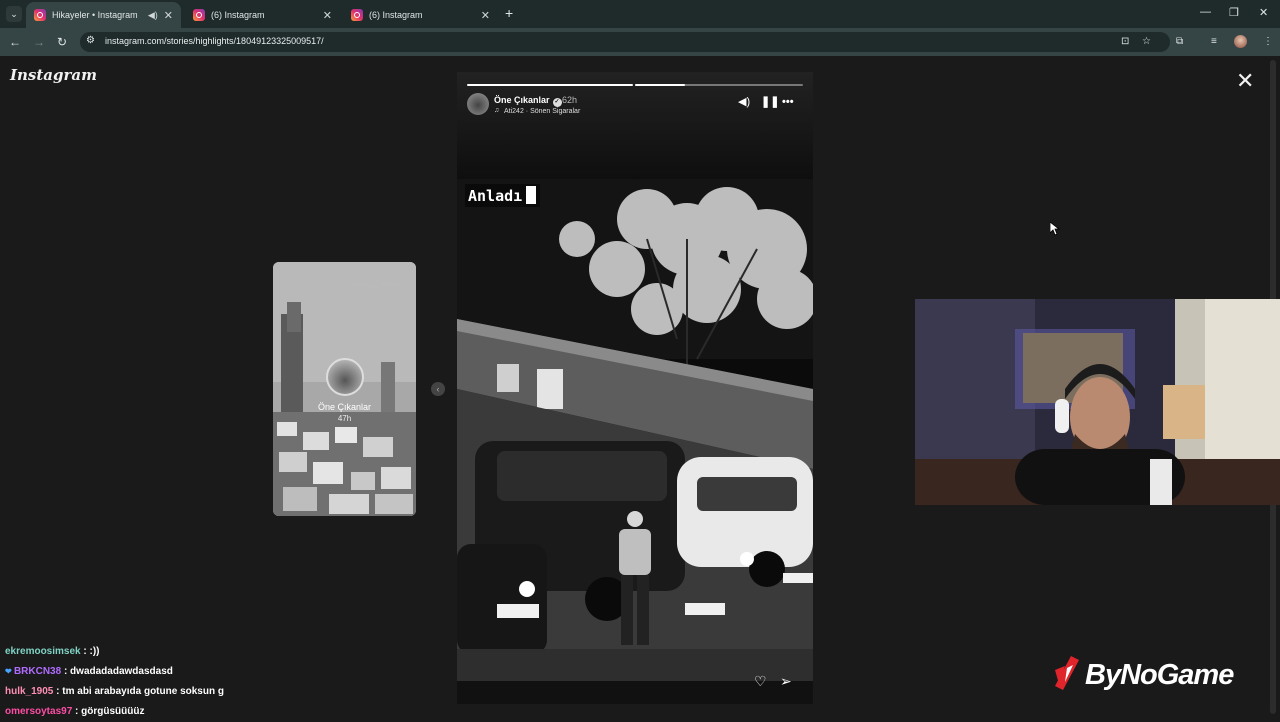 The width and height of the screenshot is (1280, 722). I want to click on progress-bar-2-fill, so click(660, 85).